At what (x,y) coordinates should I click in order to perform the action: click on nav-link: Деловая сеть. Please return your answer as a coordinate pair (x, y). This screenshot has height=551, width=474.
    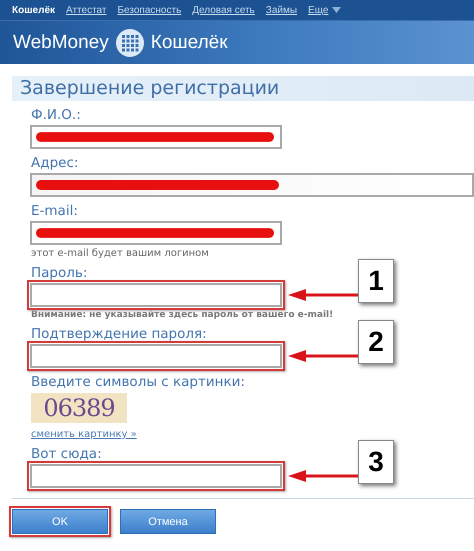
    Looking at the image, I should click on (223, 10).